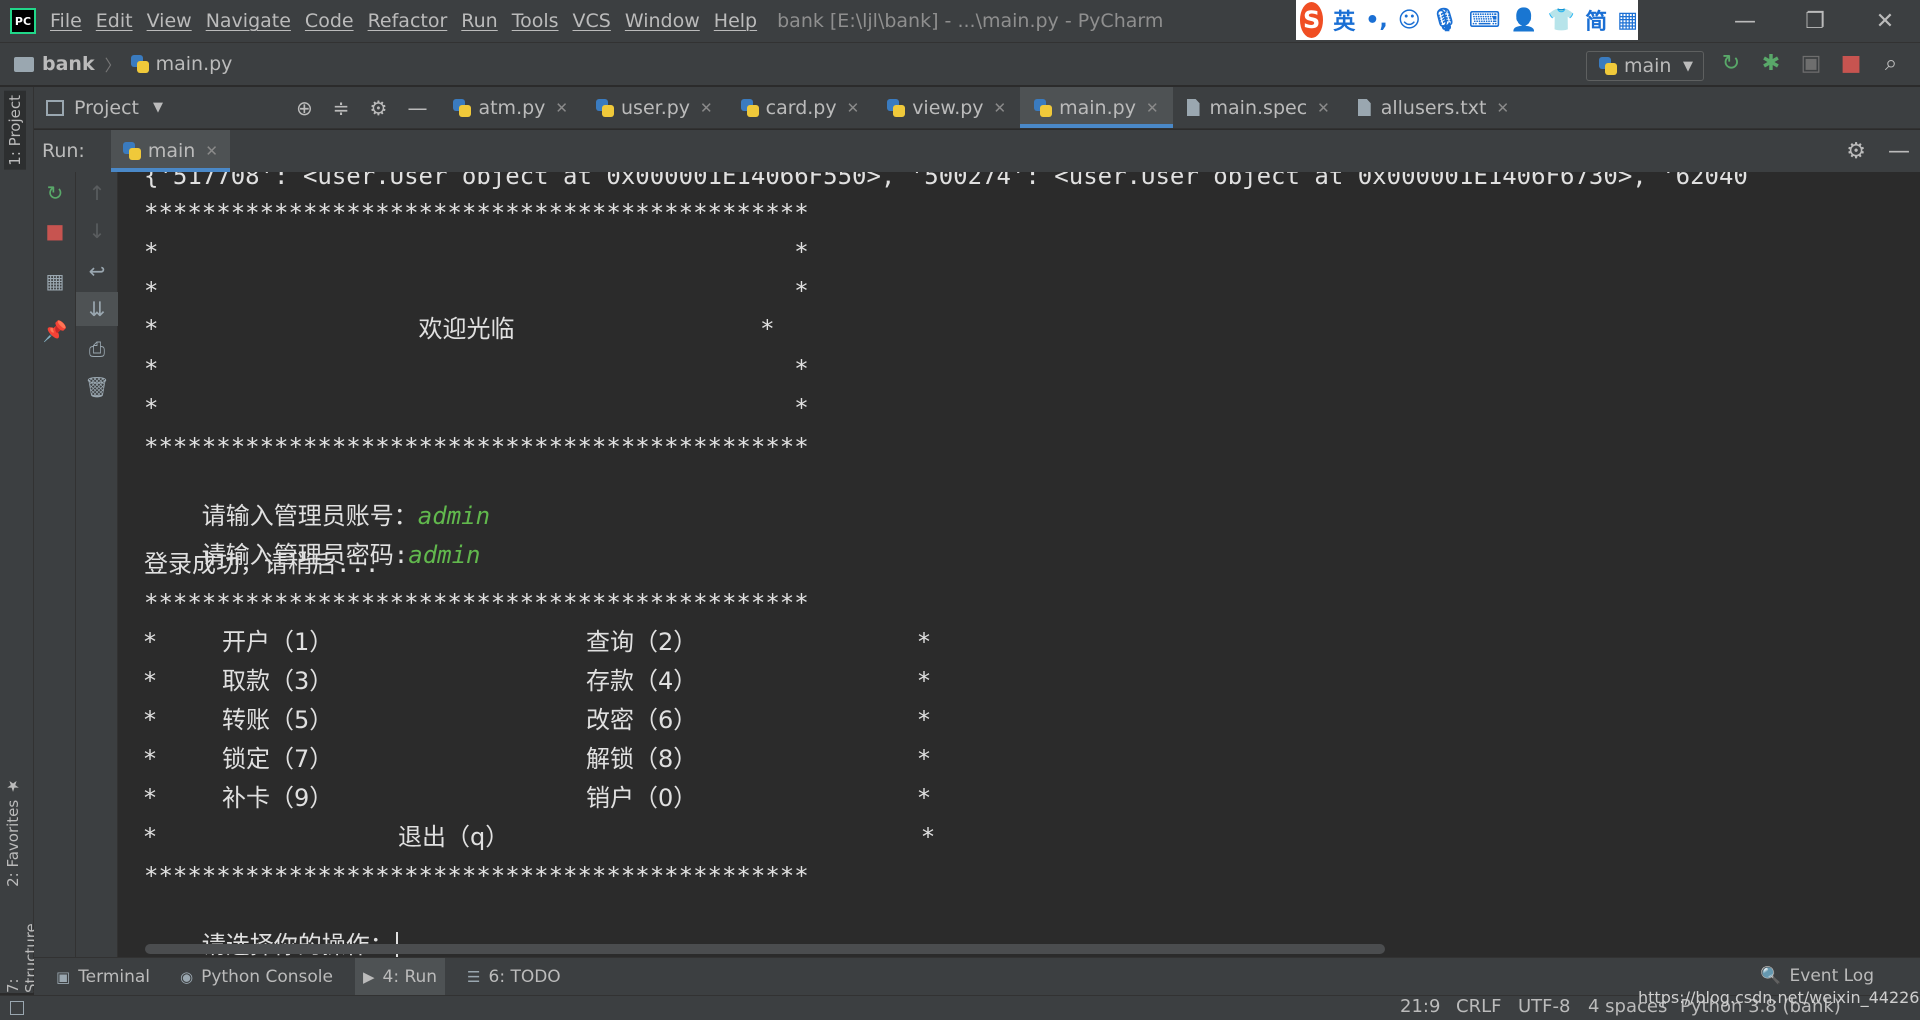  Describe the element at coordinates (63, 151) in the screenshot. I see `run-panel-label: Run:` at that location.